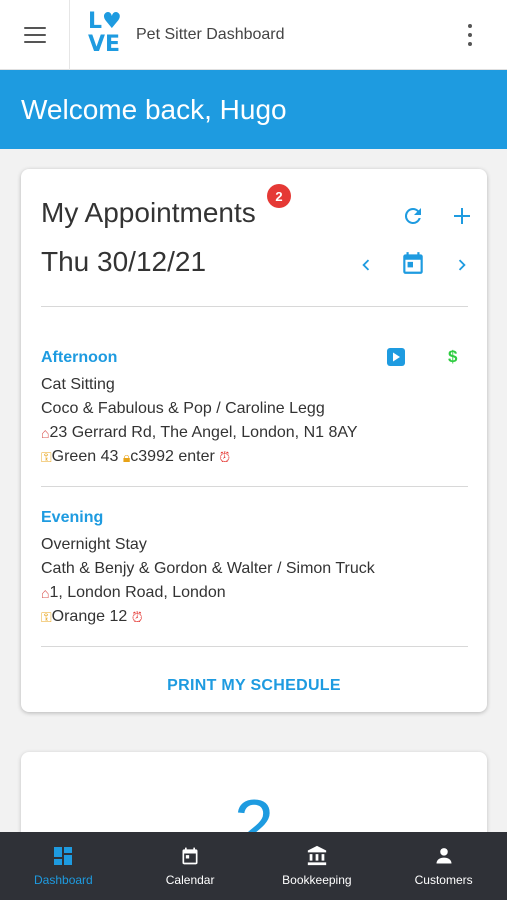 The image size is (507, 900). Describe the element at coordinates (254, 686) in the screenshot. I see `print-schedule-button: PRINT MY SCHEDULE` at that location.